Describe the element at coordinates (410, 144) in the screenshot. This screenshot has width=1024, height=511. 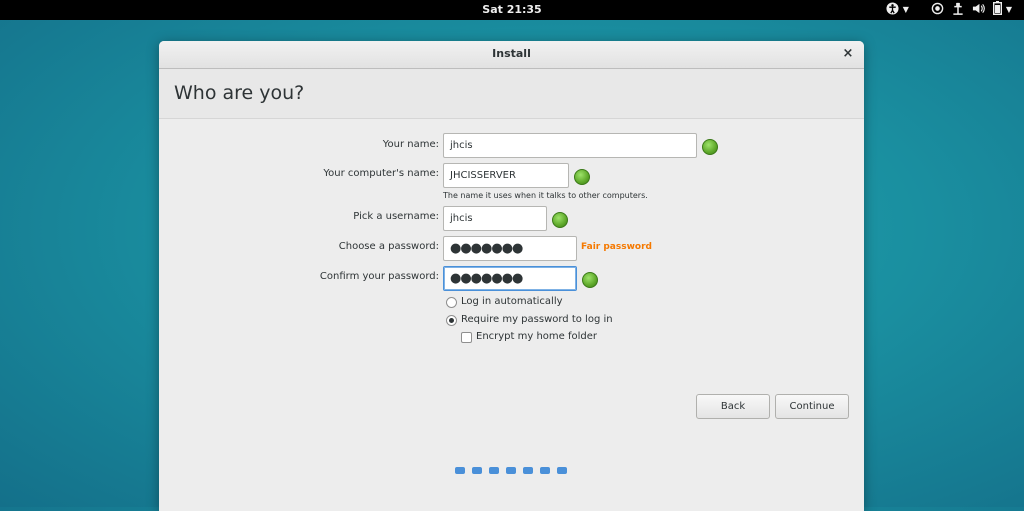
I see `your-name-label: Your name:` at that location.